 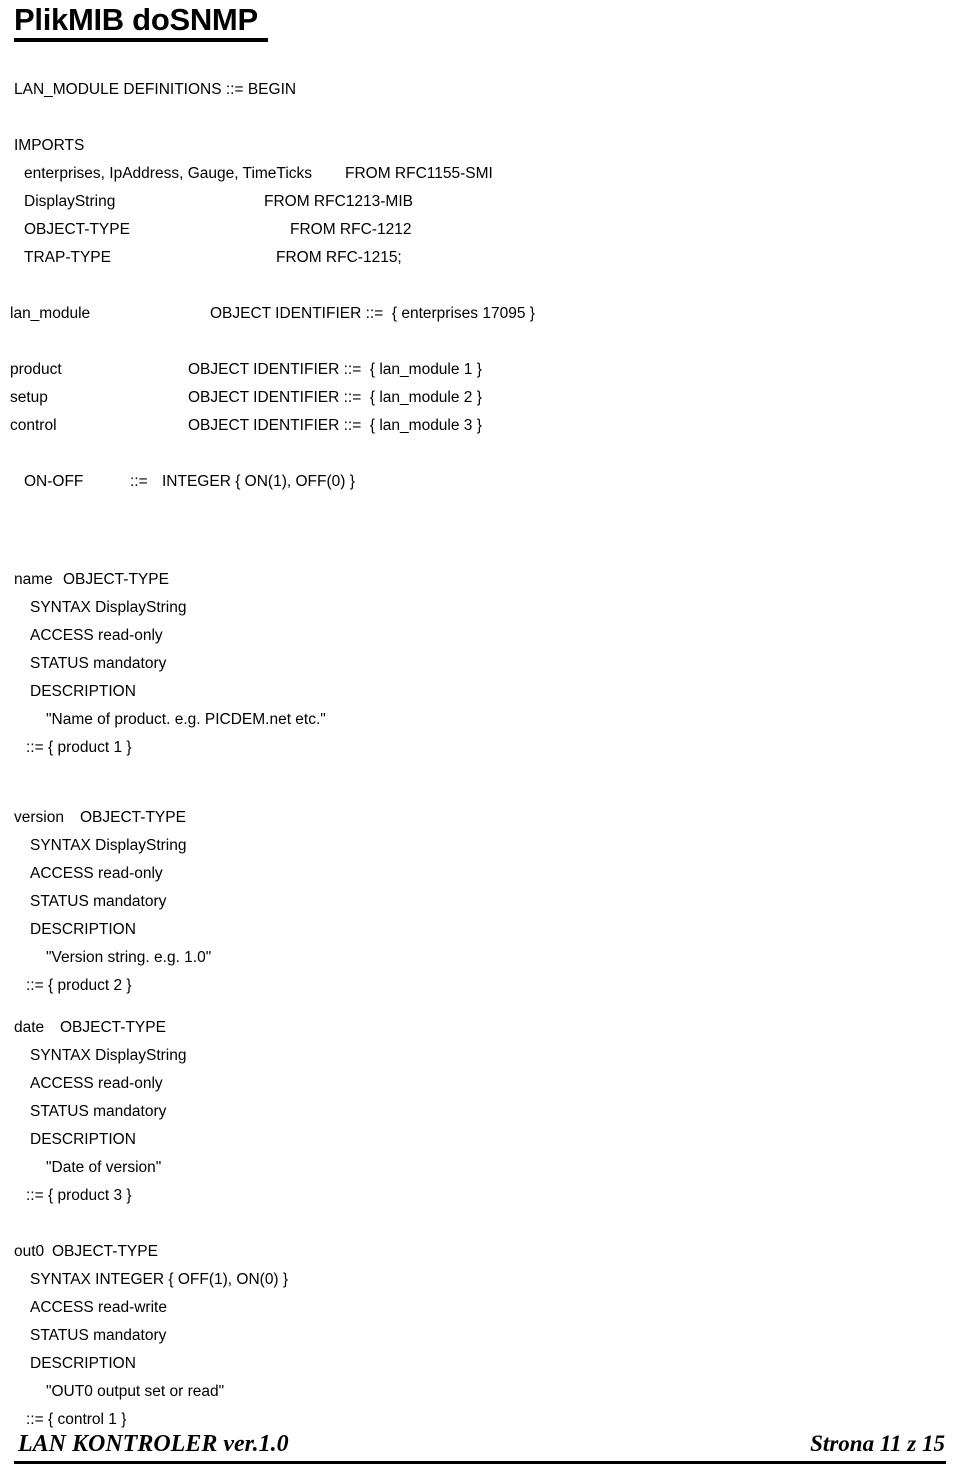 What do you see at coordinates (139, 481) in the screenshot?
I see `textual-convention-assign: ::=` at bounding box center [139, 481].